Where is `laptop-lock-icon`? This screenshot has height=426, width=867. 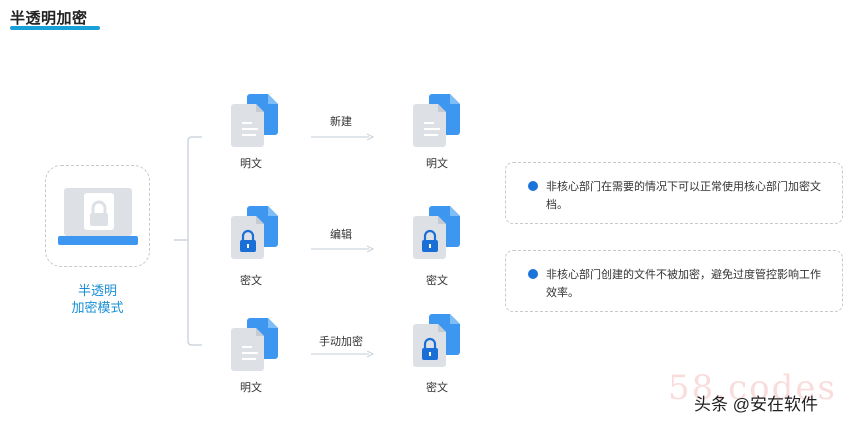
laptop-lock-icon is located at coordinates (98, 216).